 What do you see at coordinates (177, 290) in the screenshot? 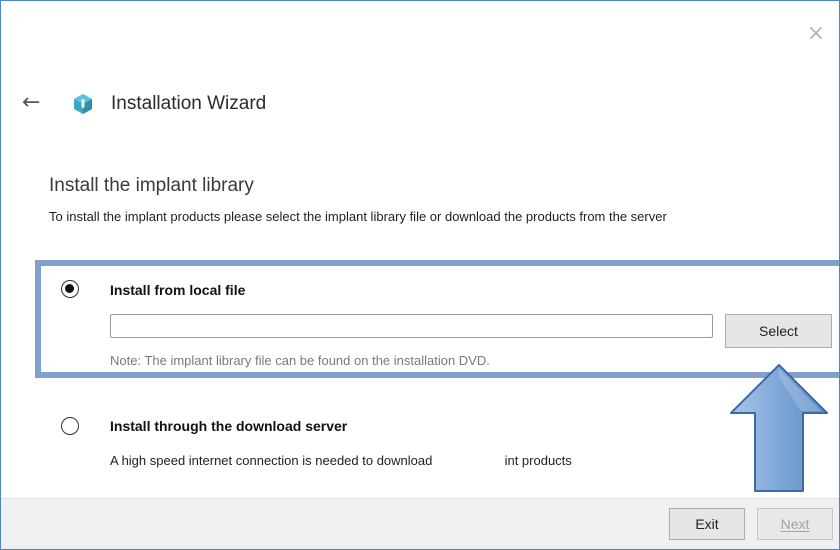
I see `local-file-option-label: Install from local file` at bounding box center [177, 290].